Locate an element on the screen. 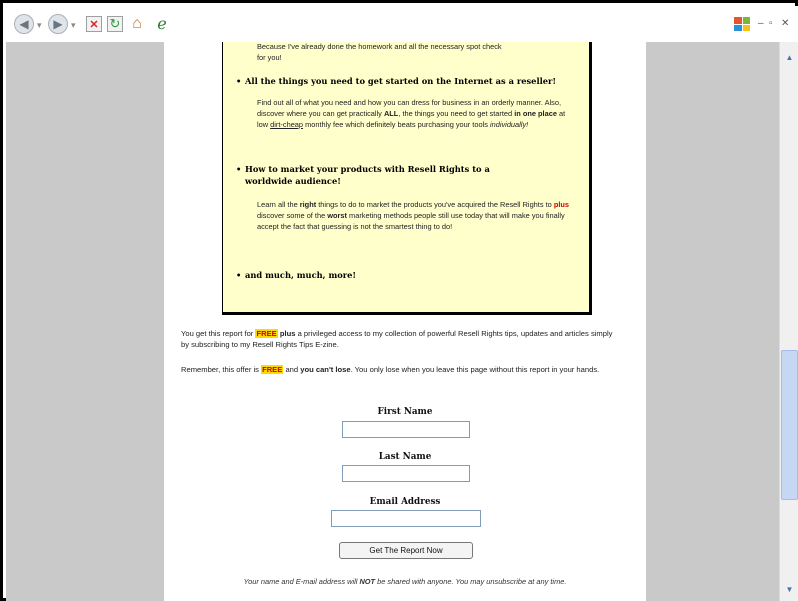 Image resolution: width=798 pixels, height=601 pixels. vertical-scrollbar: ▲ ▼ is located at coordinates (788, 321).